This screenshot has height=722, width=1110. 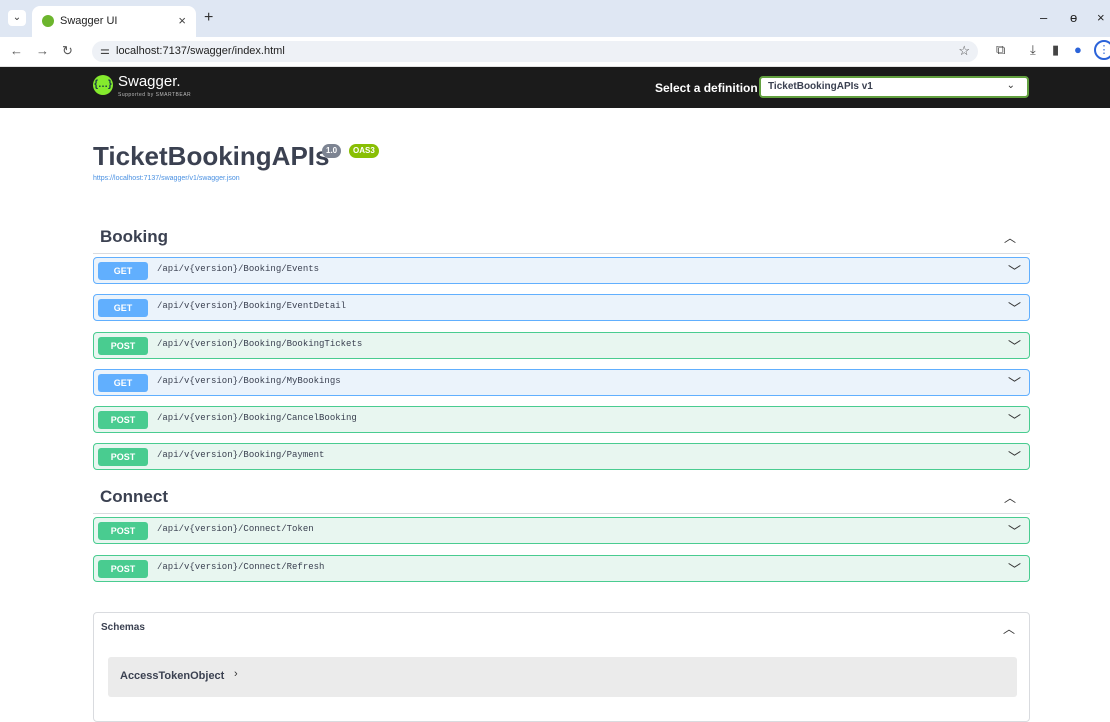 What do you see at coordinates (1000, 50) in the screenshot?
I see `extensions-icon: ⧉` at bounding box center [1000, 50].